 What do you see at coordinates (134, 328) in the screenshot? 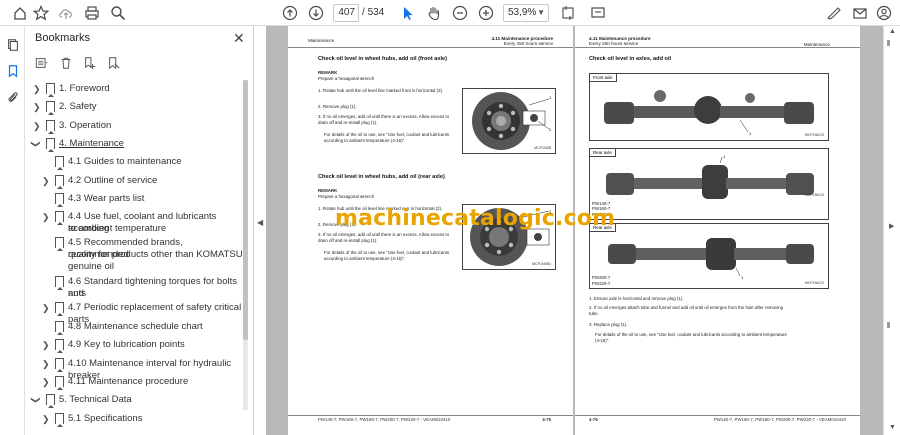
I see `bookmark-item: 4.8 Maintenance schedule chart` at bounding box center [134, 328].